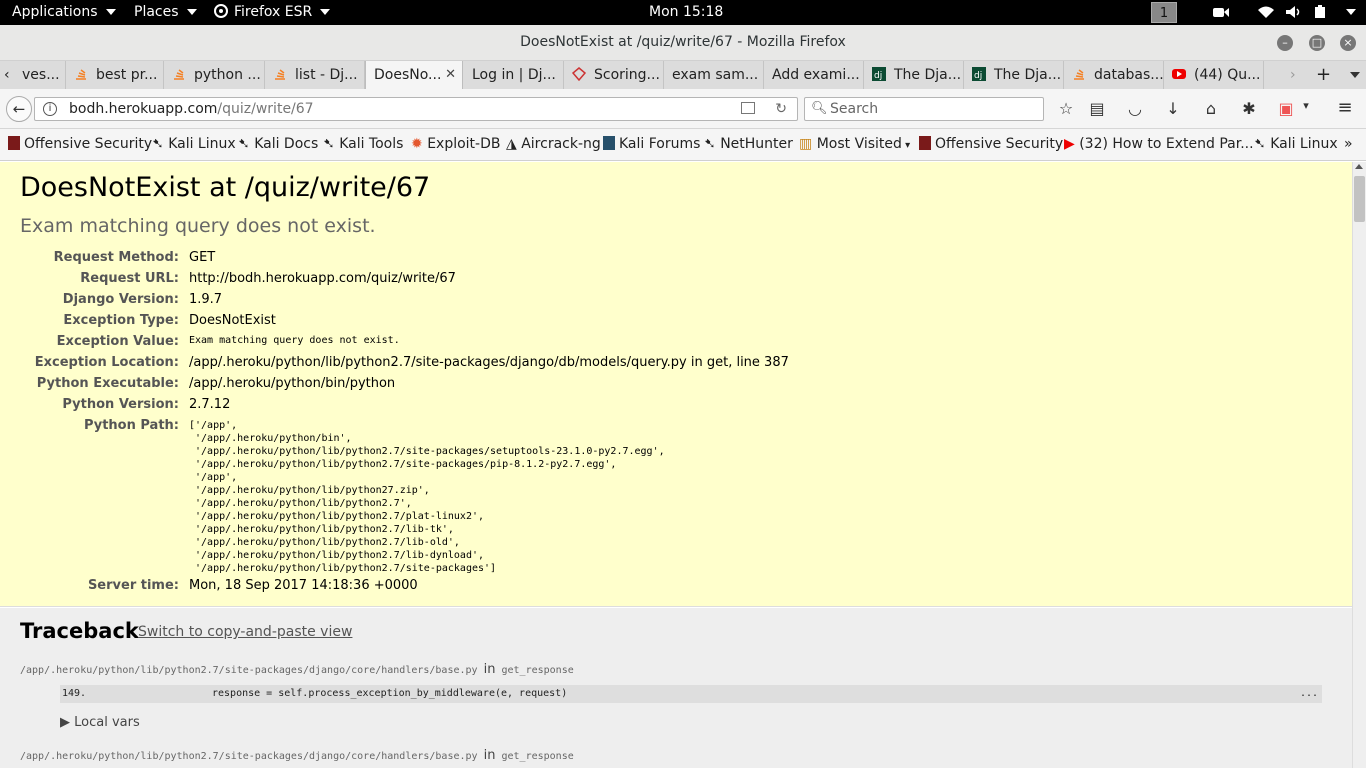  What do you see at coordinates (64, 12) in the screenshot?
I see `applications-menu: Applications` at bounding box center [64, 12].